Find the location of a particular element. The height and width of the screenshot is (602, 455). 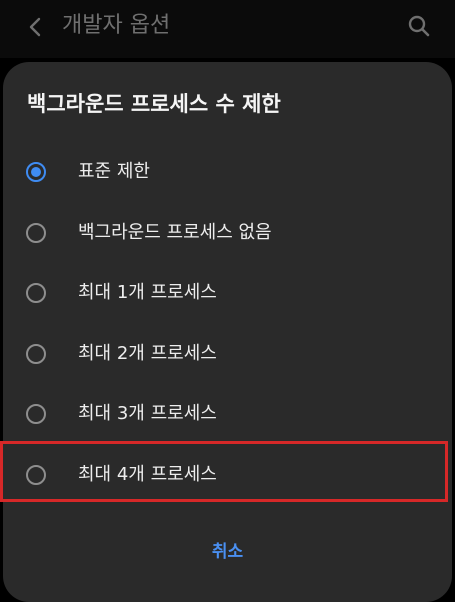

option-label: 표준 제한 is located at coordinates (114, 171).